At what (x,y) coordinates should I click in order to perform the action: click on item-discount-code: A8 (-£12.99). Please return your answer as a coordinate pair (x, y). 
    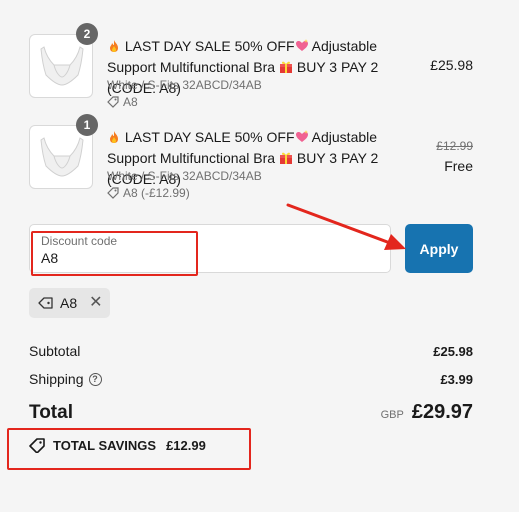
    Looking at the image, I should click on (156, 193).